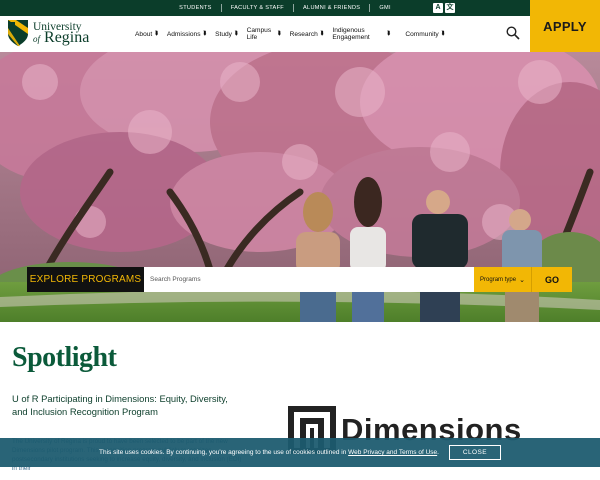  Describe the element at coordinates (552, 279) in the screenshot. I see `go-button: GO` at that location.